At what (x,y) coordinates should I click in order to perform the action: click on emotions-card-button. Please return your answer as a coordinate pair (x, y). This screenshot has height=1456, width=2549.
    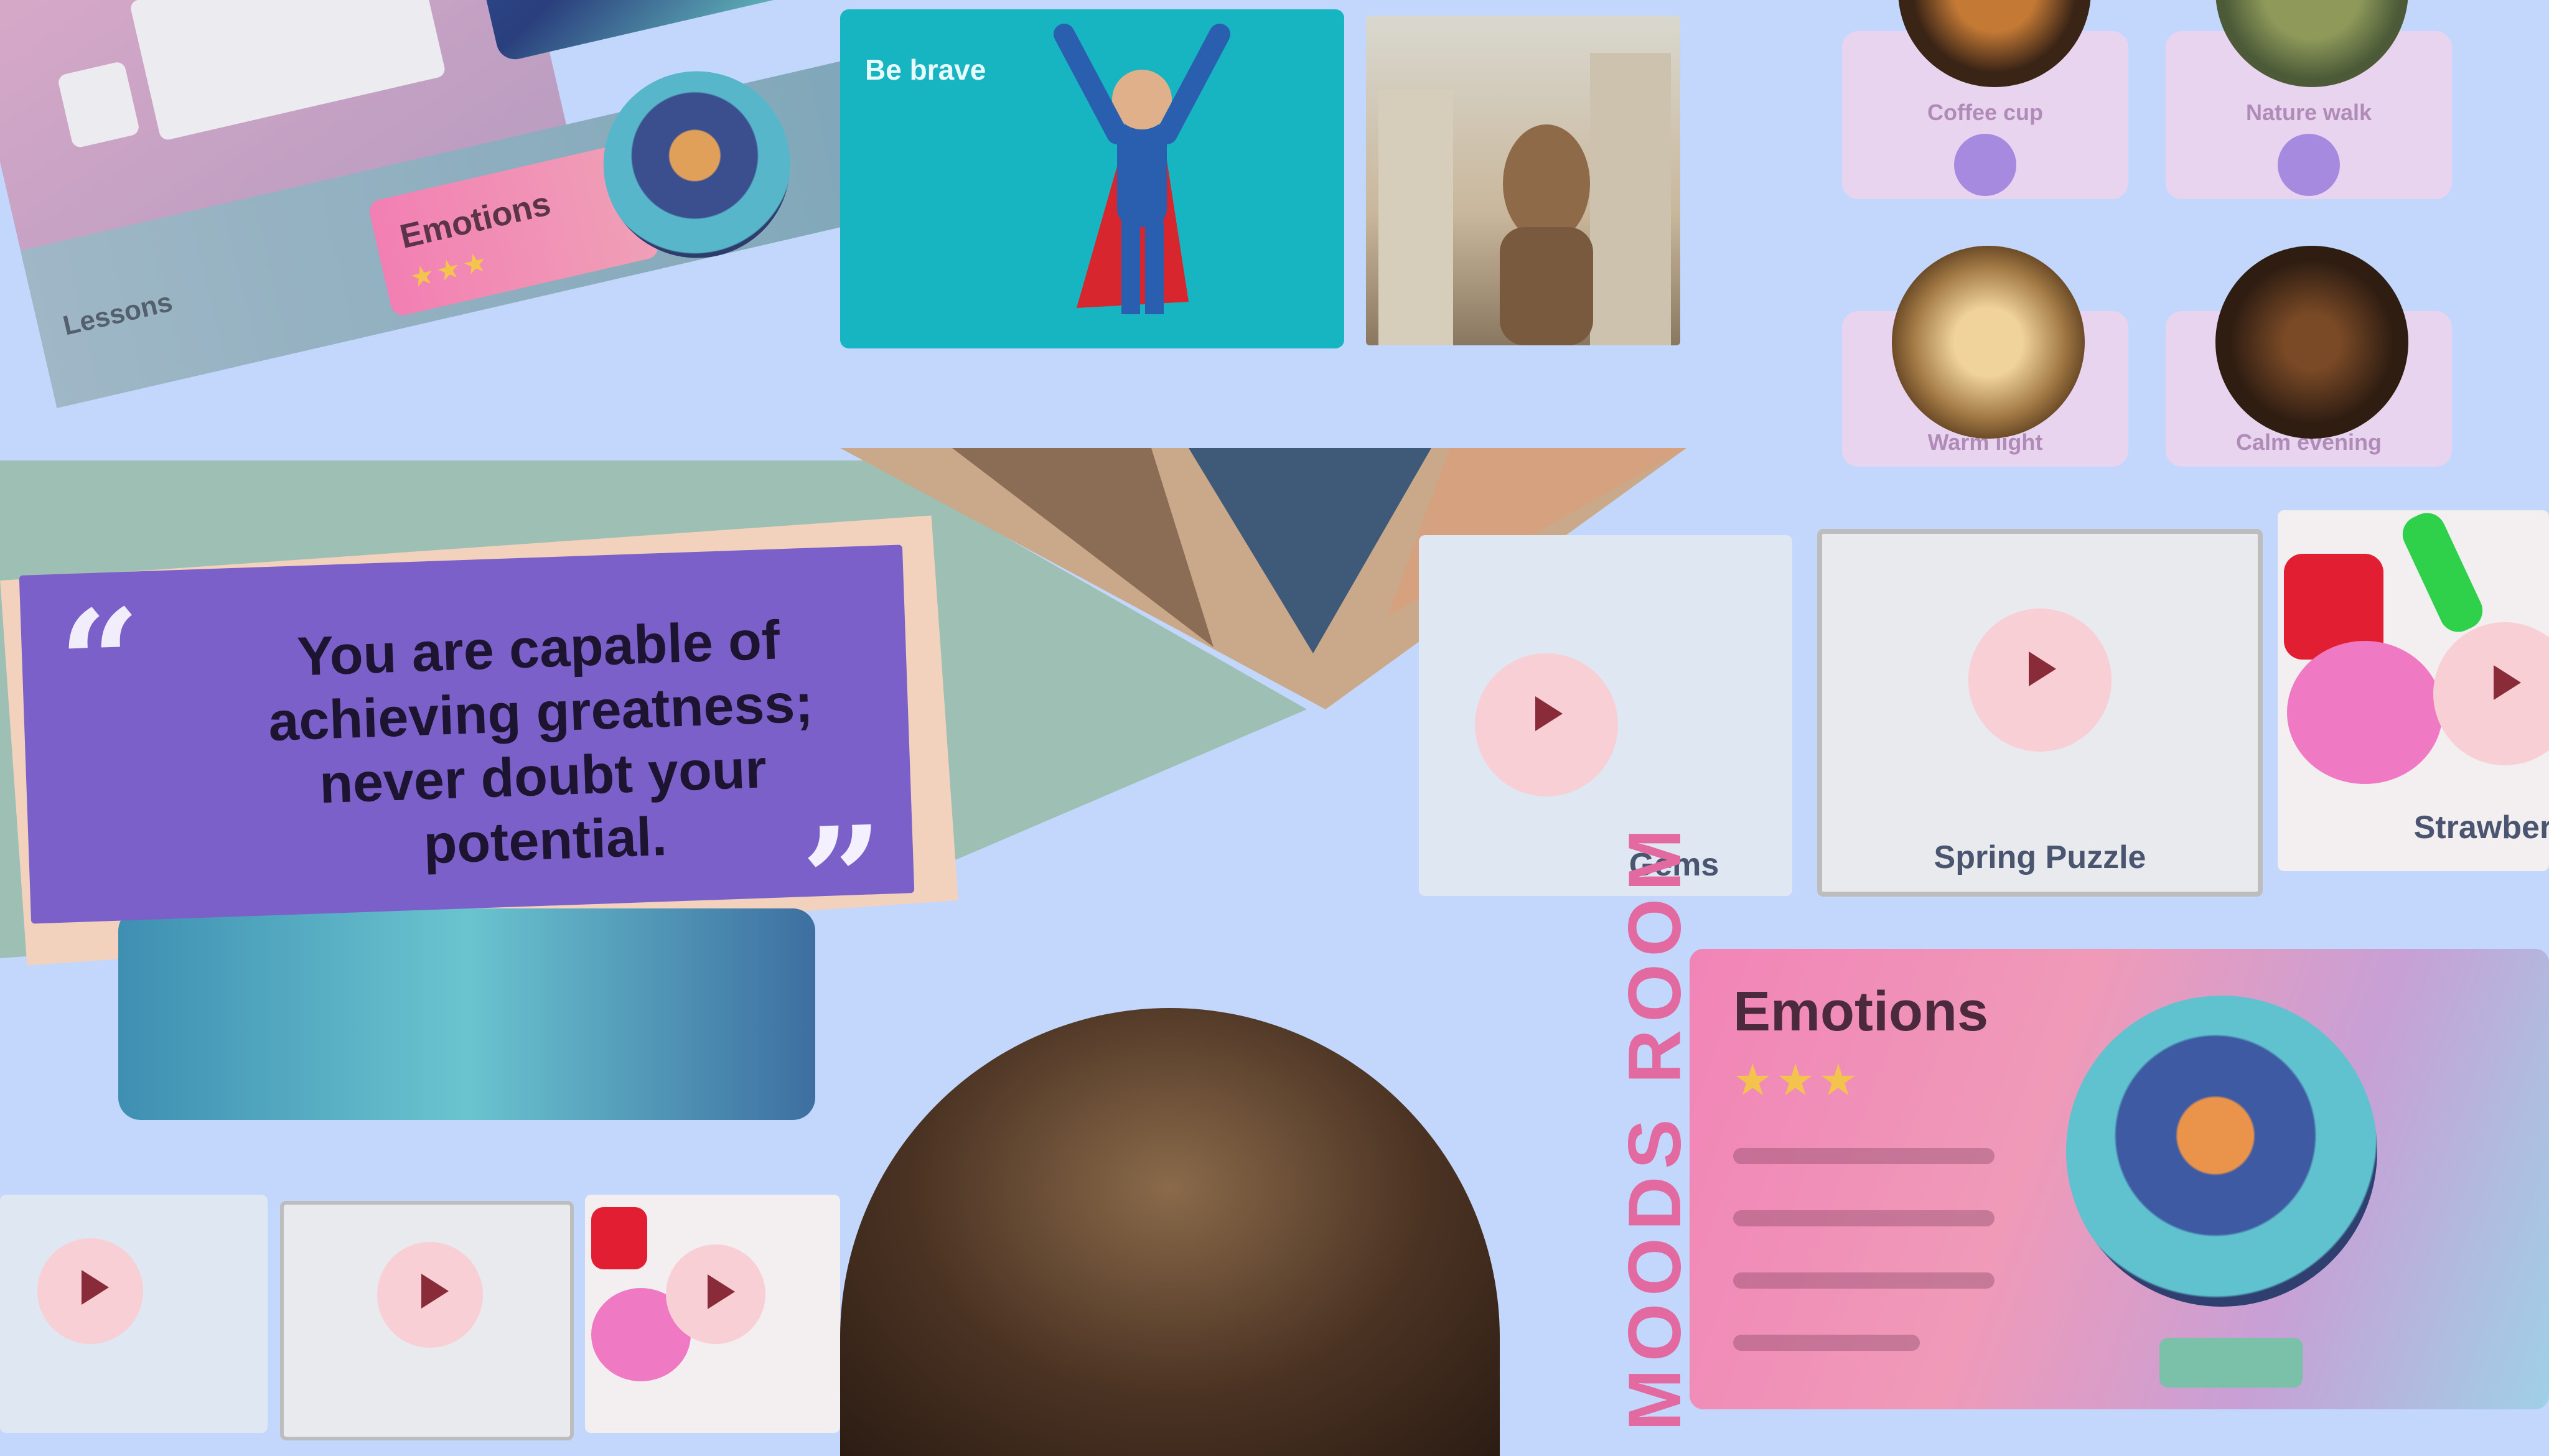
    Looking at the image, I should click on (2231, 1363).